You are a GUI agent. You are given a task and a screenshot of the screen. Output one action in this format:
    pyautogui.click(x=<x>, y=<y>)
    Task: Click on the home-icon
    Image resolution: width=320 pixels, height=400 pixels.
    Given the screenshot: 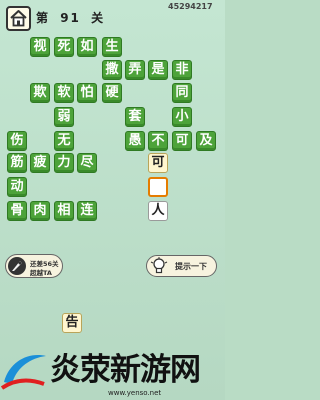 What is the action you would take?
    pyautogui.click(x=18, y=18)
    